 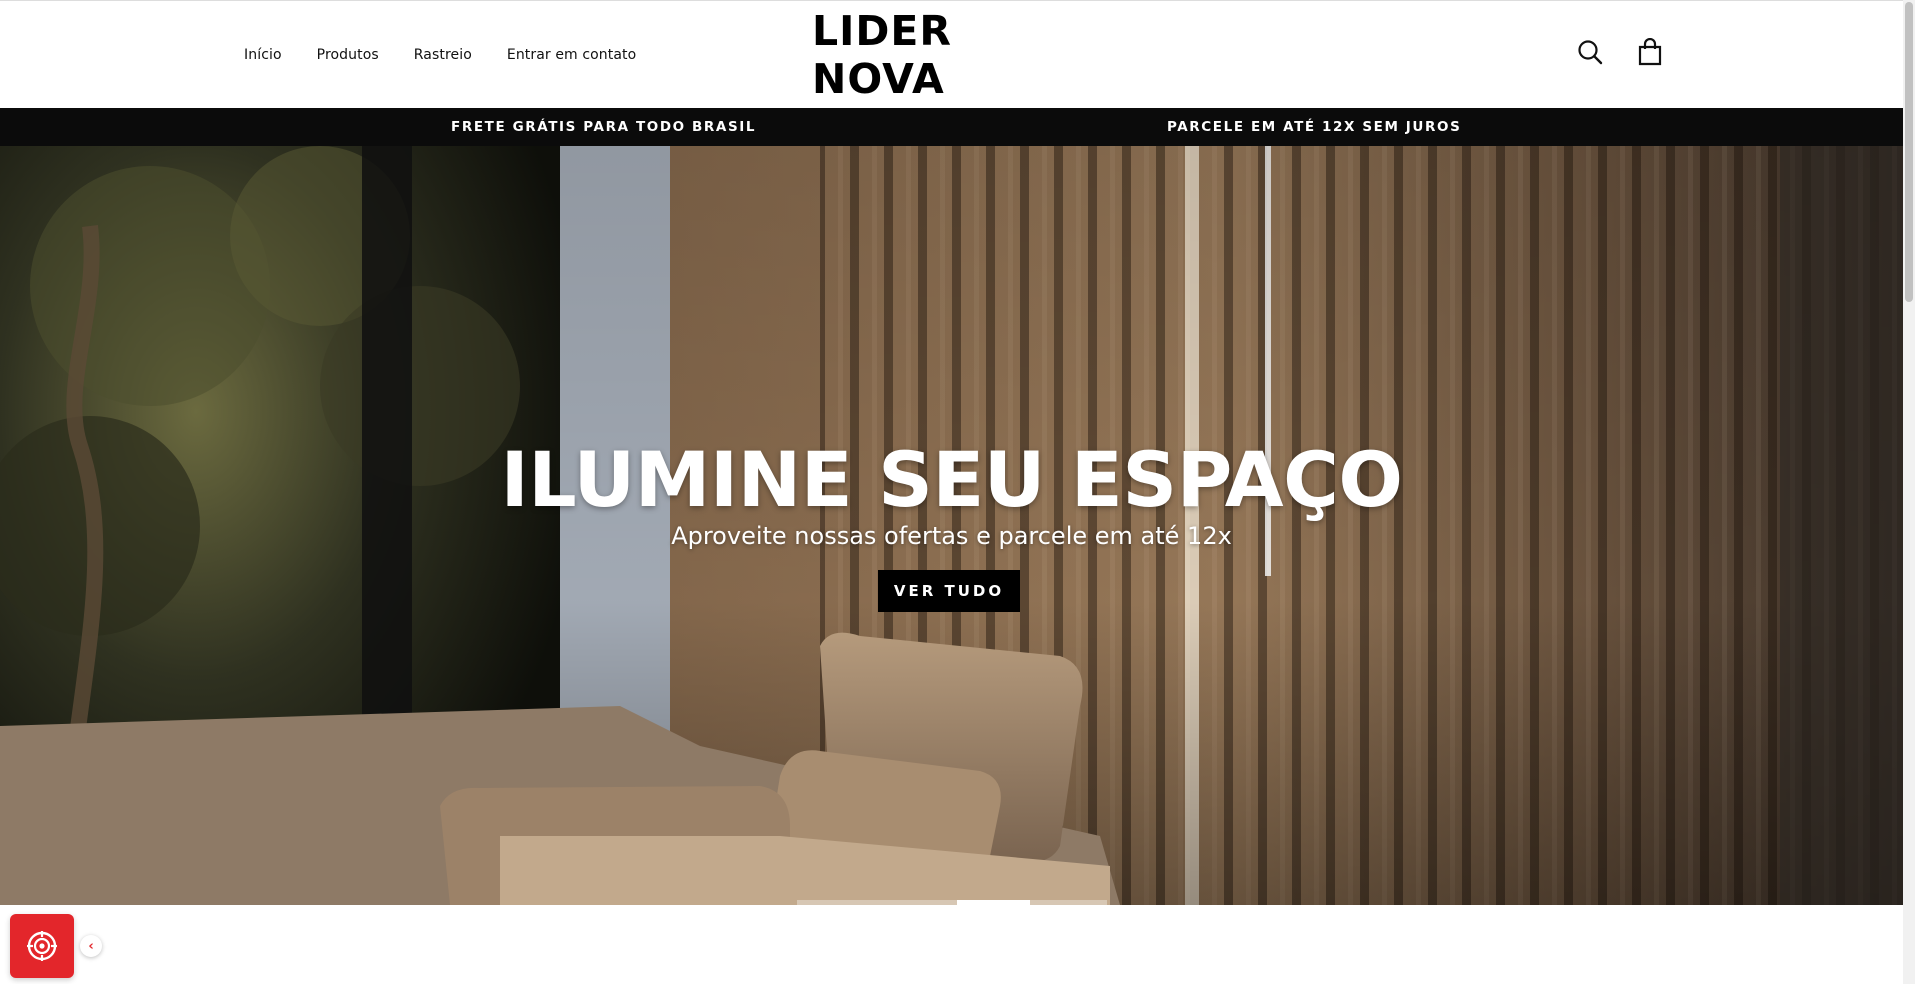 What do you see at coordinates (443, 55) in the screenshot?
I see `nav-item-rastreio: Rastreio` at bounding box center [443, 55].